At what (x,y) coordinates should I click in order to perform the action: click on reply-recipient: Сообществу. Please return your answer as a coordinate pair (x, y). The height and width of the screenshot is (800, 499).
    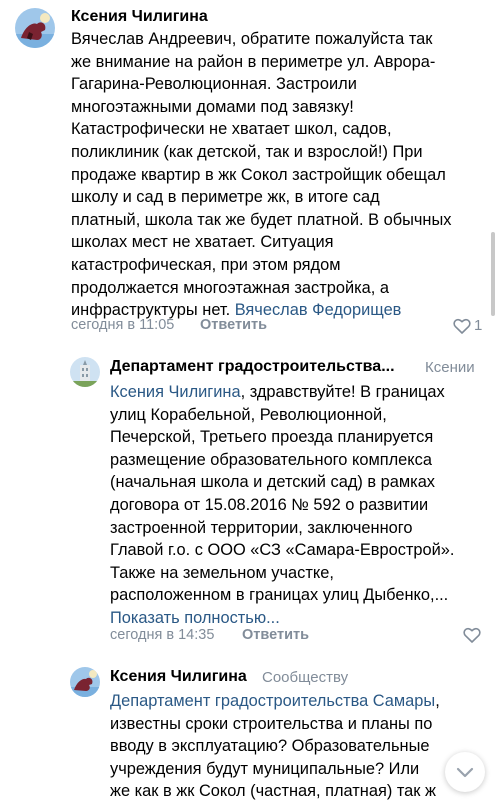
    Looking at the image, I should click on (305, 677).